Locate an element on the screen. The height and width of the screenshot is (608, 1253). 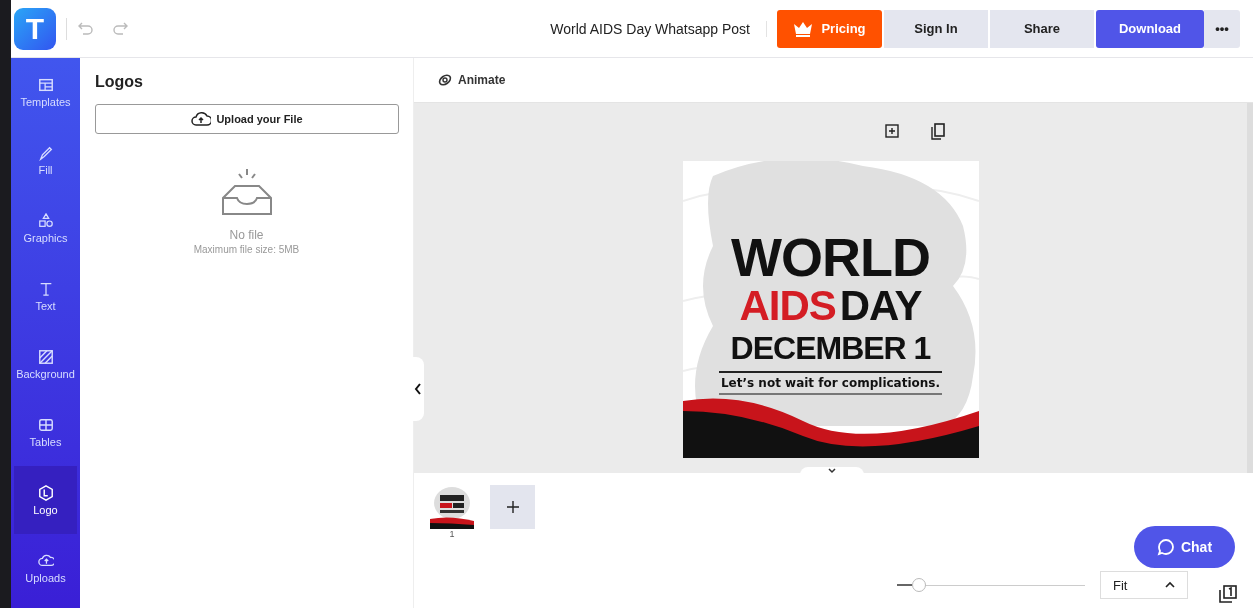
hatched-square-icon is located at coordinates (45, 356).